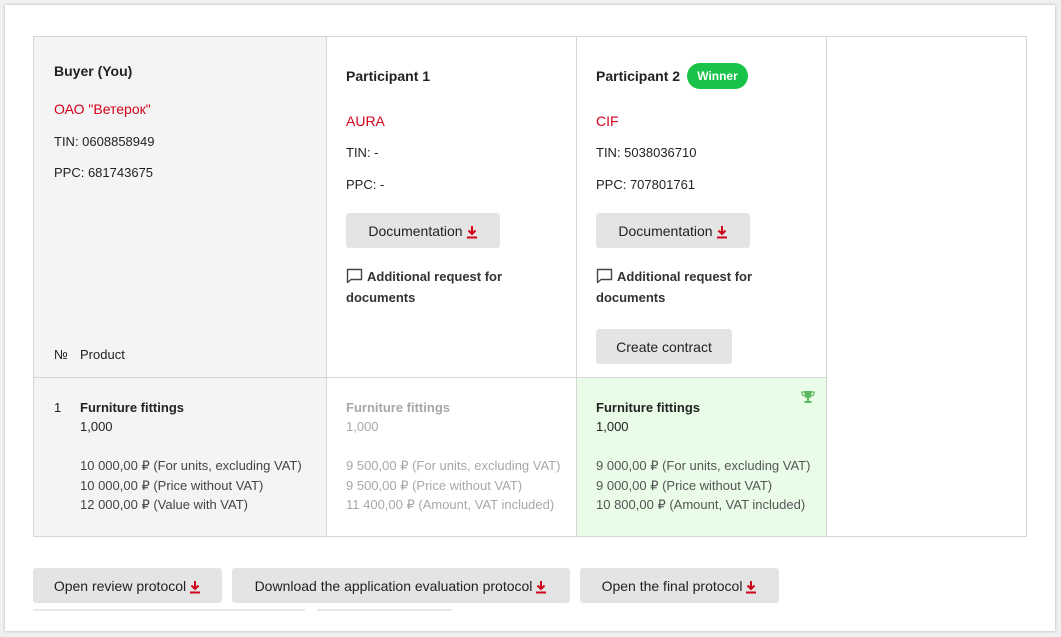 This screenshot has height=637, width=1061. I want to click on participant-1-price-no-vat: 9 500,00 ₽ (Price without VAT), so click(434, 485).